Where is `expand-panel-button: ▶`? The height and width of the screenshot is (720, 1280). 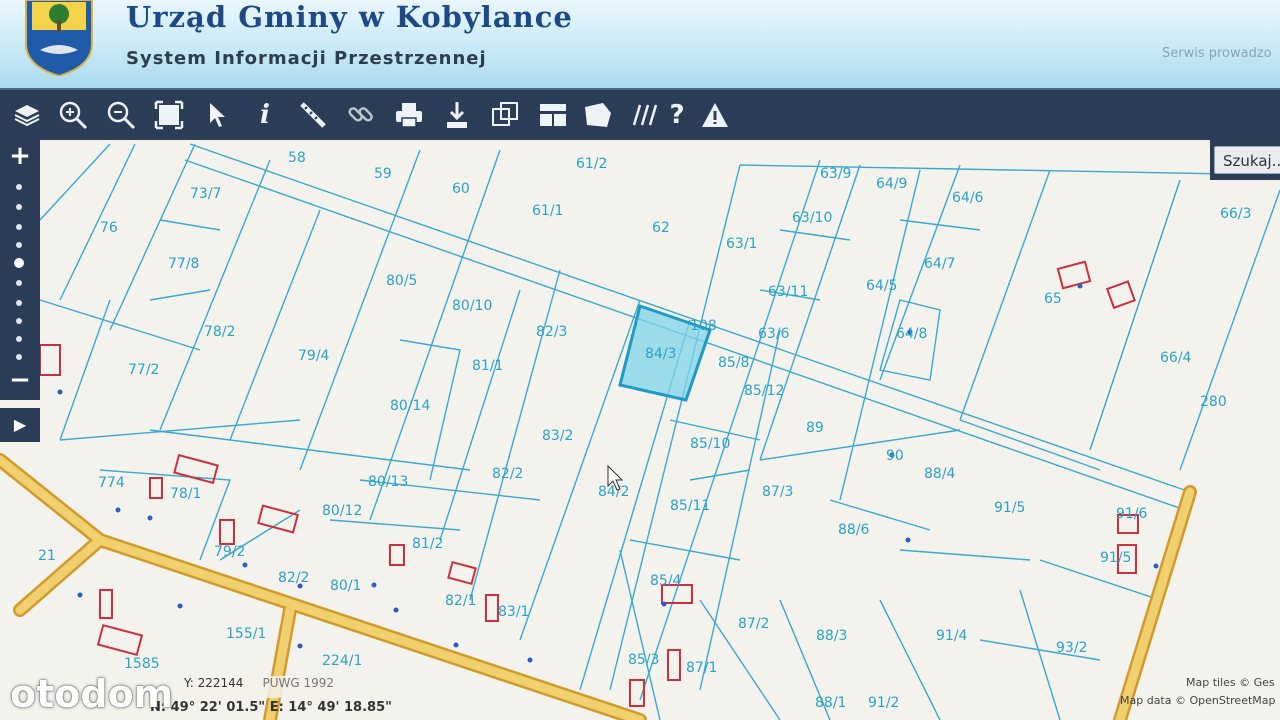
expand-panel-button: ▶ is located at coordinates (20, 425).